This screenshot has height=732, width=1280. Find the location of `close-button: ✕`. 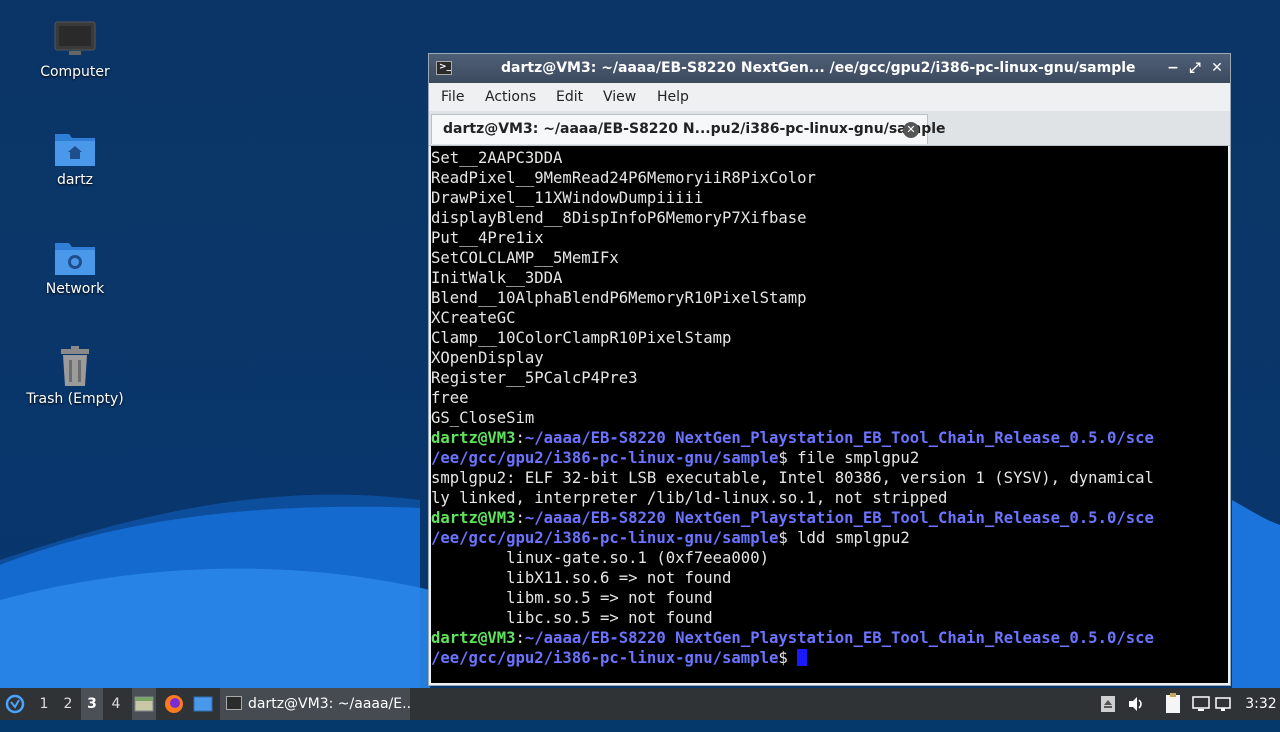

close-button: ✕ is located at coordinates (1217, 68).